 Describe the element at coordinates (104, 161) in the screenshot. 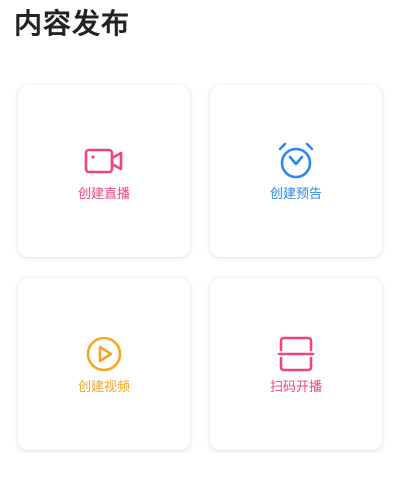

I see `video-camera-icon` at that location.